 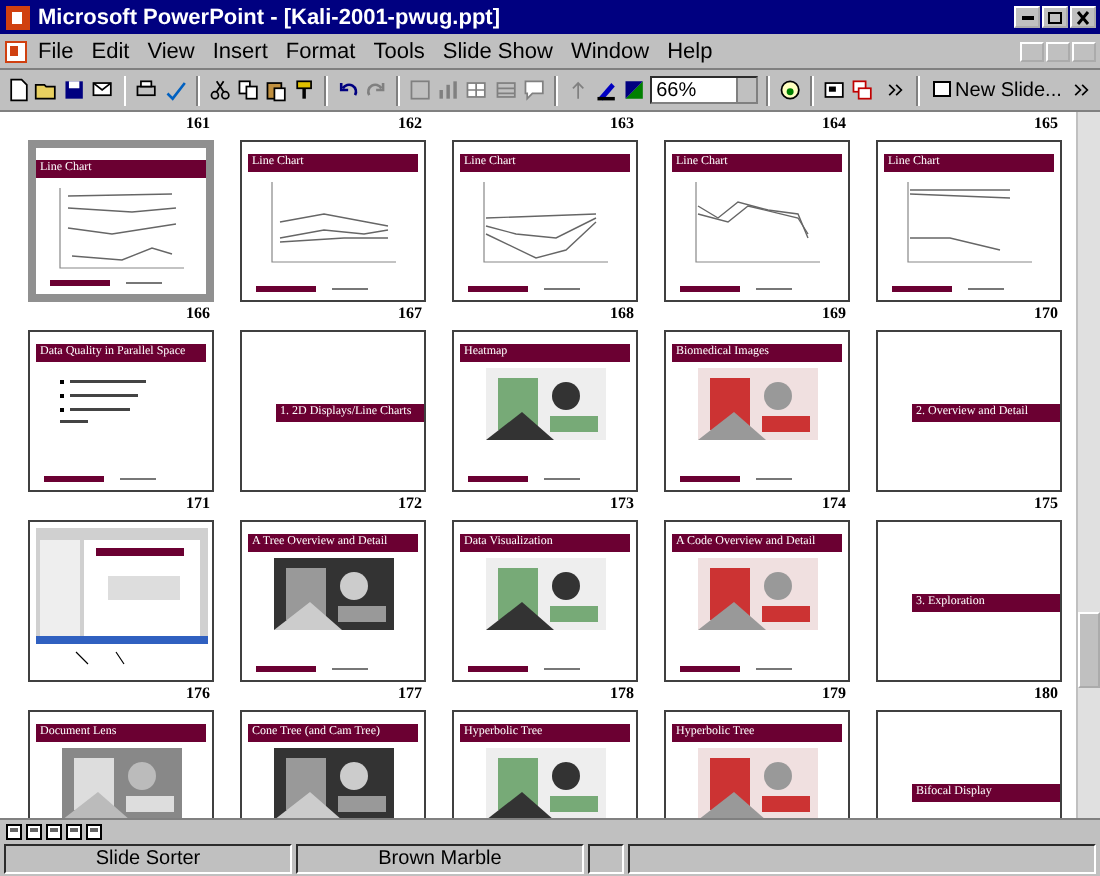 What do you see at coordinates (941, 90) in the screenshot?
I see `slide-icon` at bounding box center [941, 90].